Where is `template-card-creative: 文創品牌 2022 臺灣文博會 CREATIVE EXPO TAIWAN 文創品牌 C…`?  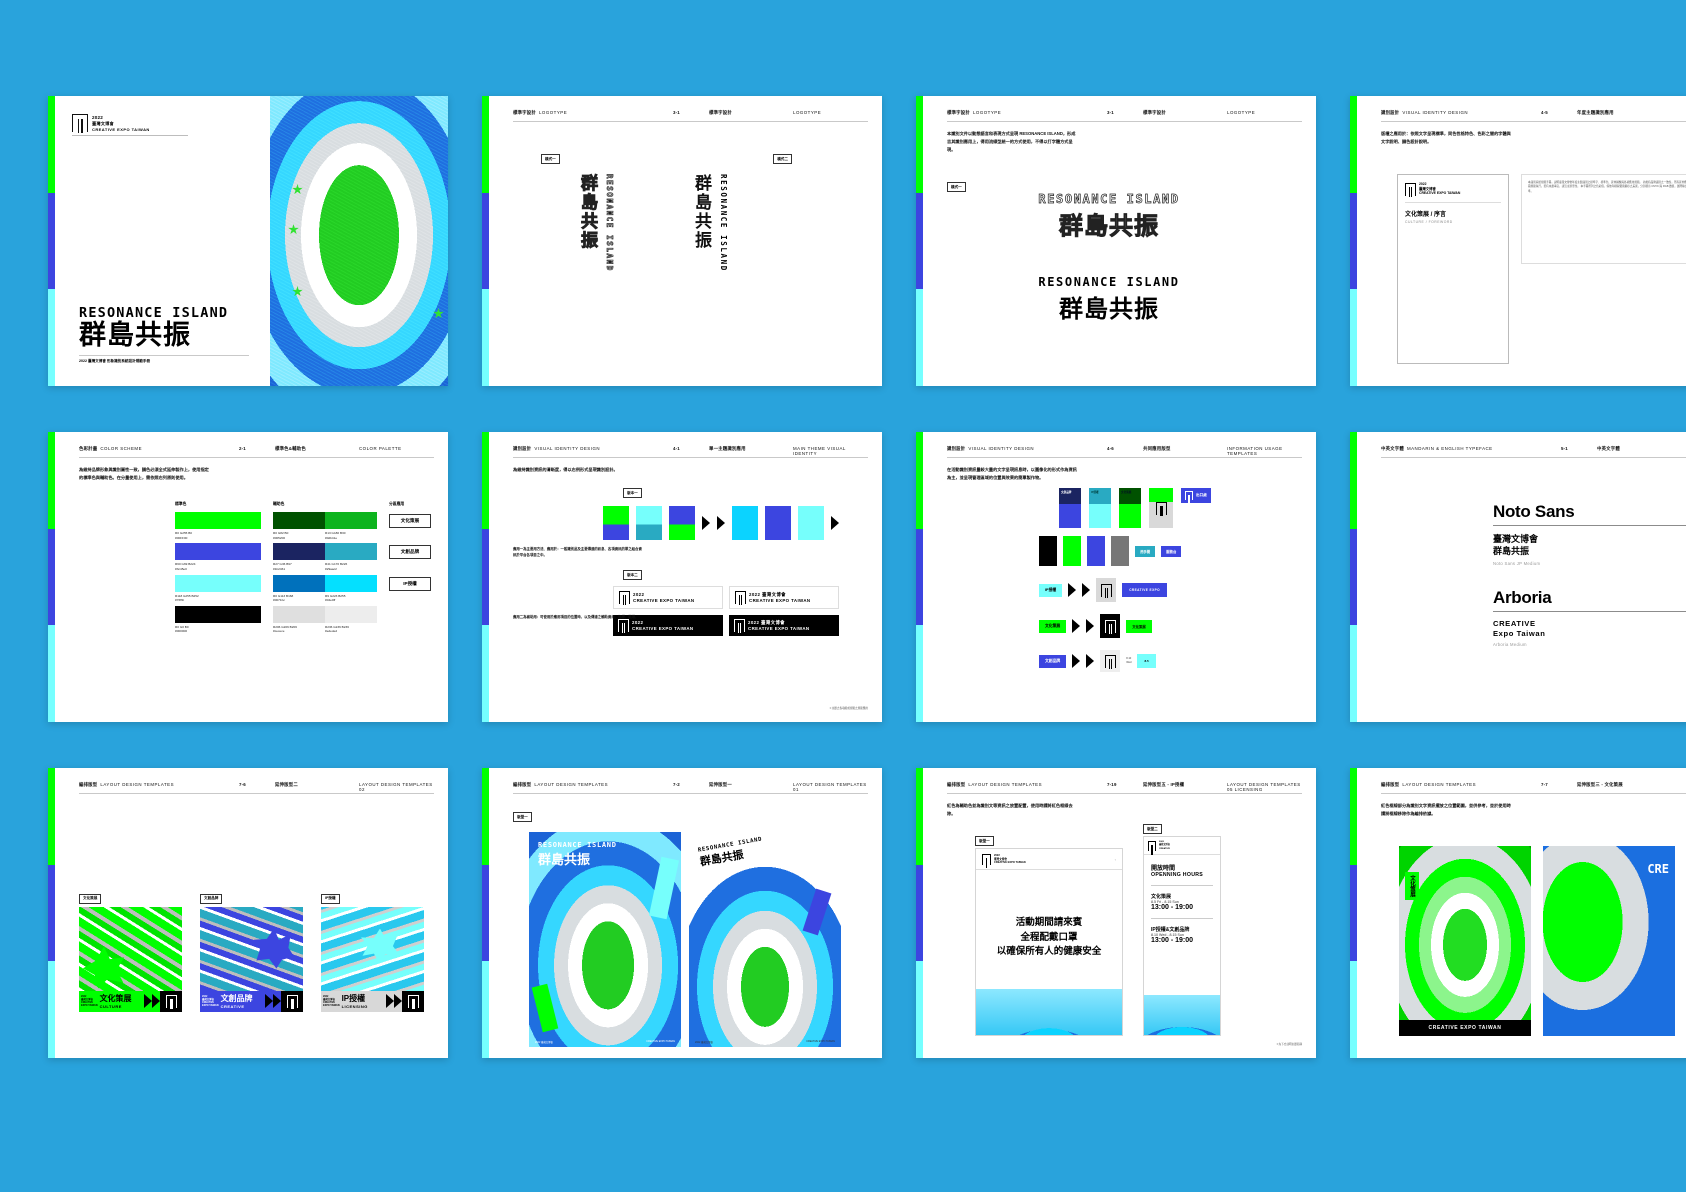
template-card-creative: 文創品牌 2022 臺灣文博會 CREATIVE EXPO TAIWAN 文創品牌 C… is located at coordinates (251, 949).